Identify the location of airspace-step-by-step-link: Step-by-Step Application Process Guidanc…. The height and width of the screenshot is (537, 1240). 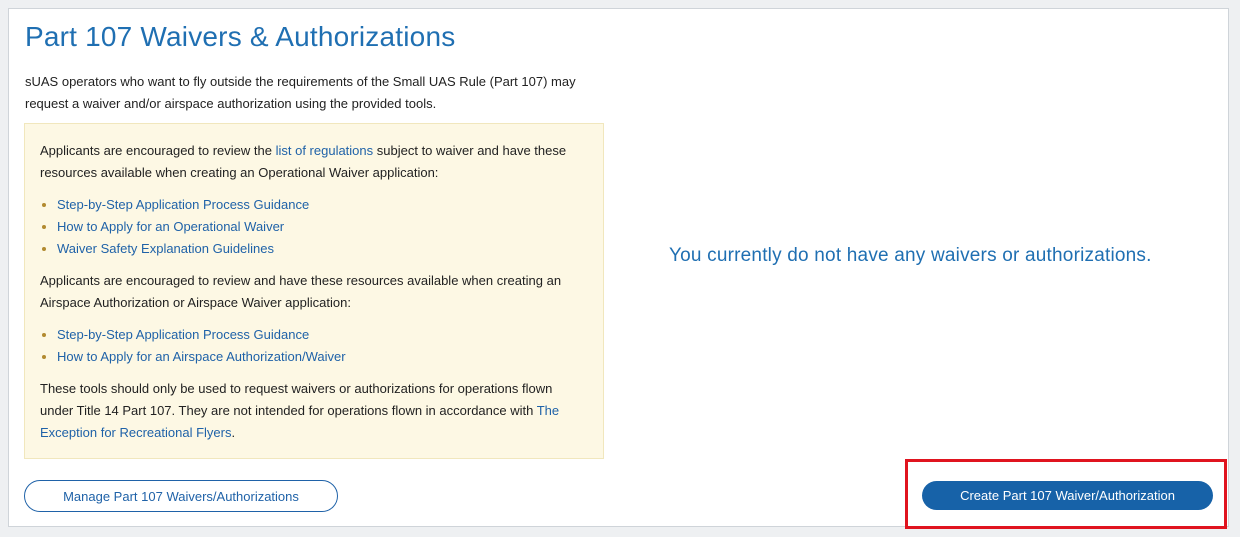
(183, 334).